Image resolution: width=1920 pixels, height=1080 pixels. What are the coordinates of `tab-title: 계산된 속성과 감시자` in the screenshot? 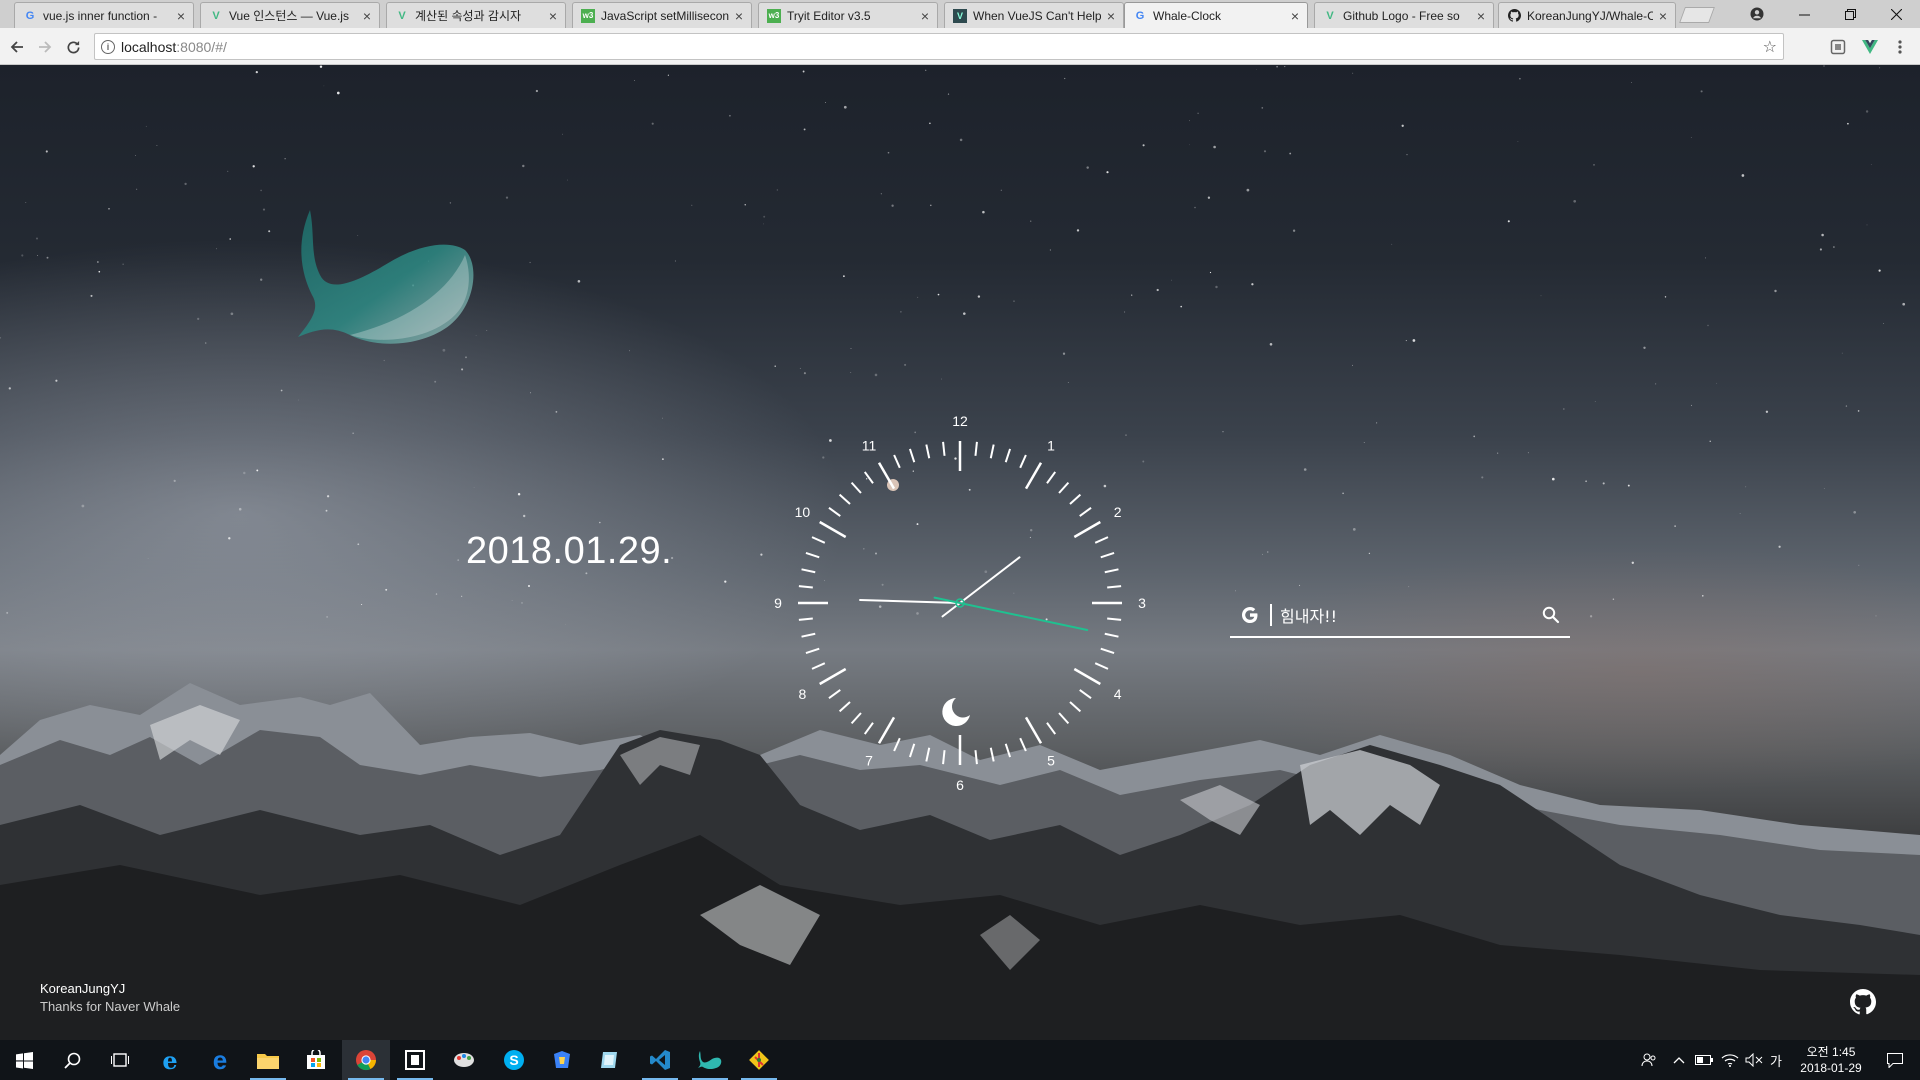 It's located at (468, 16).